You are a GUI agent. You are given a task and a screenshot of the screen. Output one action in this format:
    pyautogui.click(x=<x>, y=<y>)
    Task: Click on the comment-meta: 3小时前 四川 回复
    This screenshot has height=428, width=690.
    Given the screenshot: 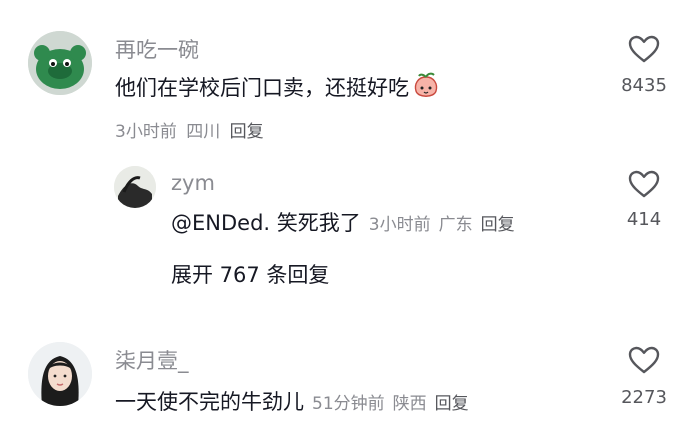 What is the action you would take?
    pyautogui.click(x=189, y=129)
    